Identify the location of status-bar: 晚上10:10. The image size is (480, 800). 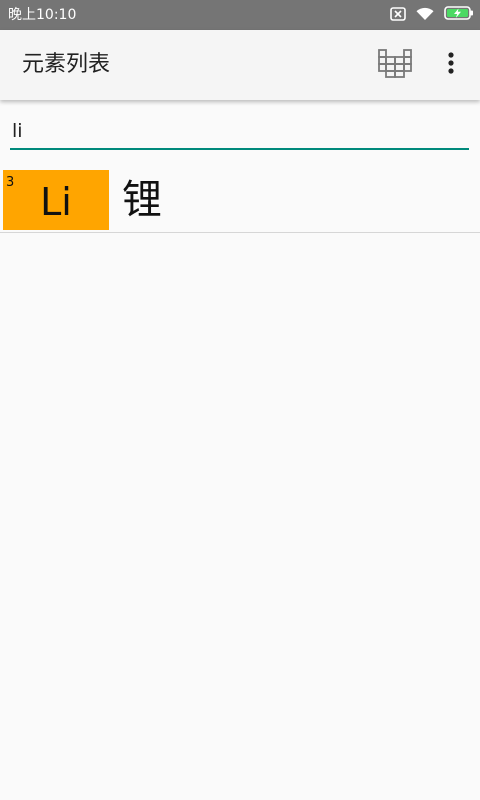
(240, 15).